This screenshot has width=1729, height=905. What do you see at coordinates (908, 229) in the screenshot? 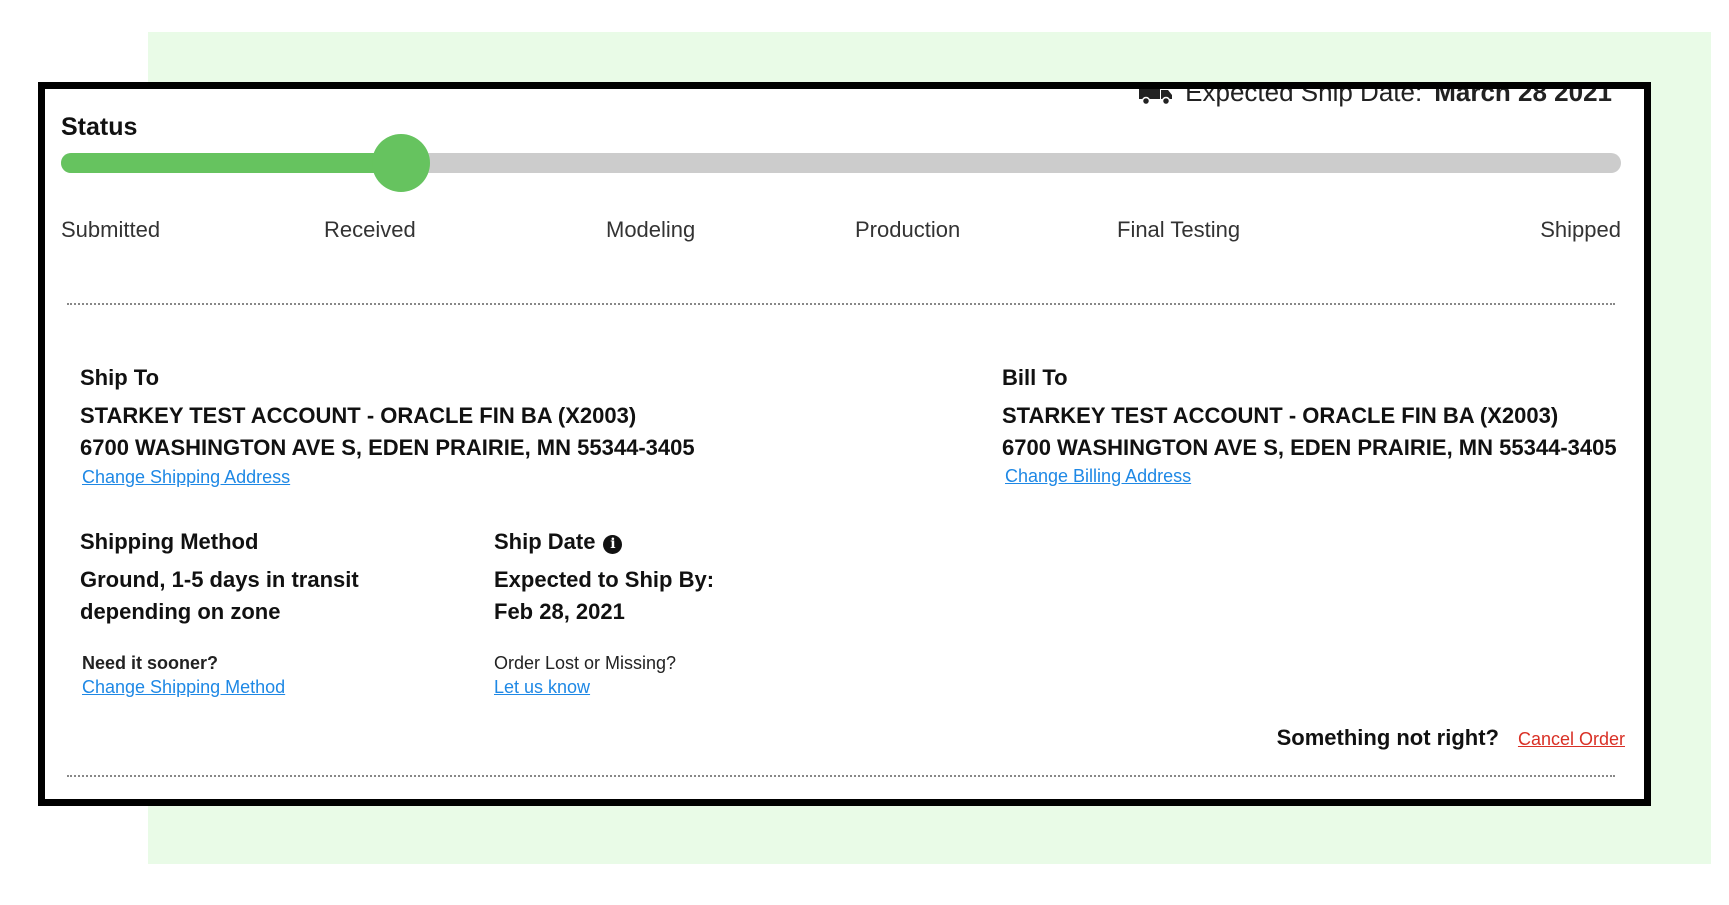
I see `step-production: Production` at bounding box center [908, 229].